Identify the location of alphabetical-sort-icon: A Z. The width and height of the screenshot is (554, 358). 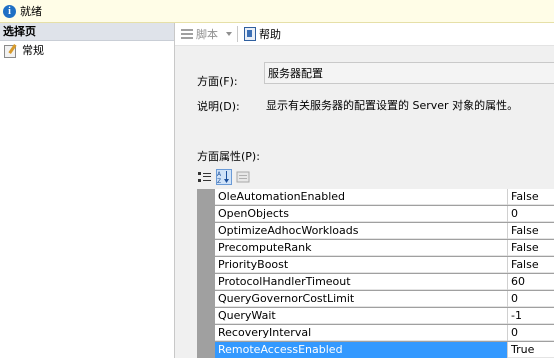
(223, 177).